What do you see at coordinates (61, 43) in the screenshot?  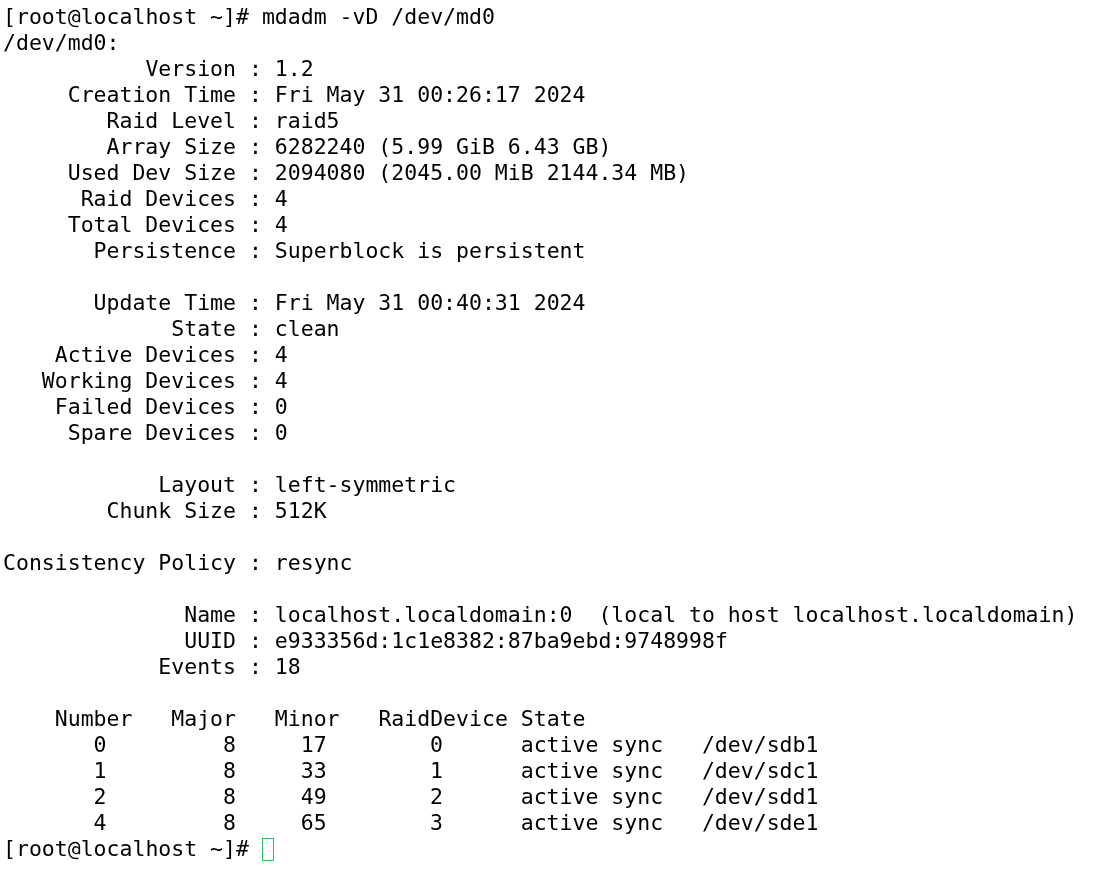 I see `device-heading: /dev/md0:` at bounding box center [61, 43].